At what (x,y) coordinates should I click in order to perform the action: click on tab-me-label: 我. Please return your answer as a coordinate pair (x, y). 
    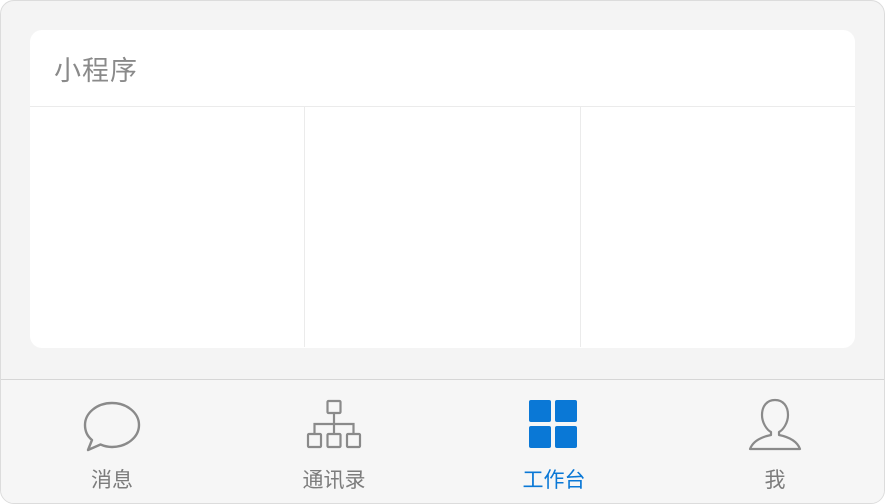
    Looking at the image, I should click on (775, 480).